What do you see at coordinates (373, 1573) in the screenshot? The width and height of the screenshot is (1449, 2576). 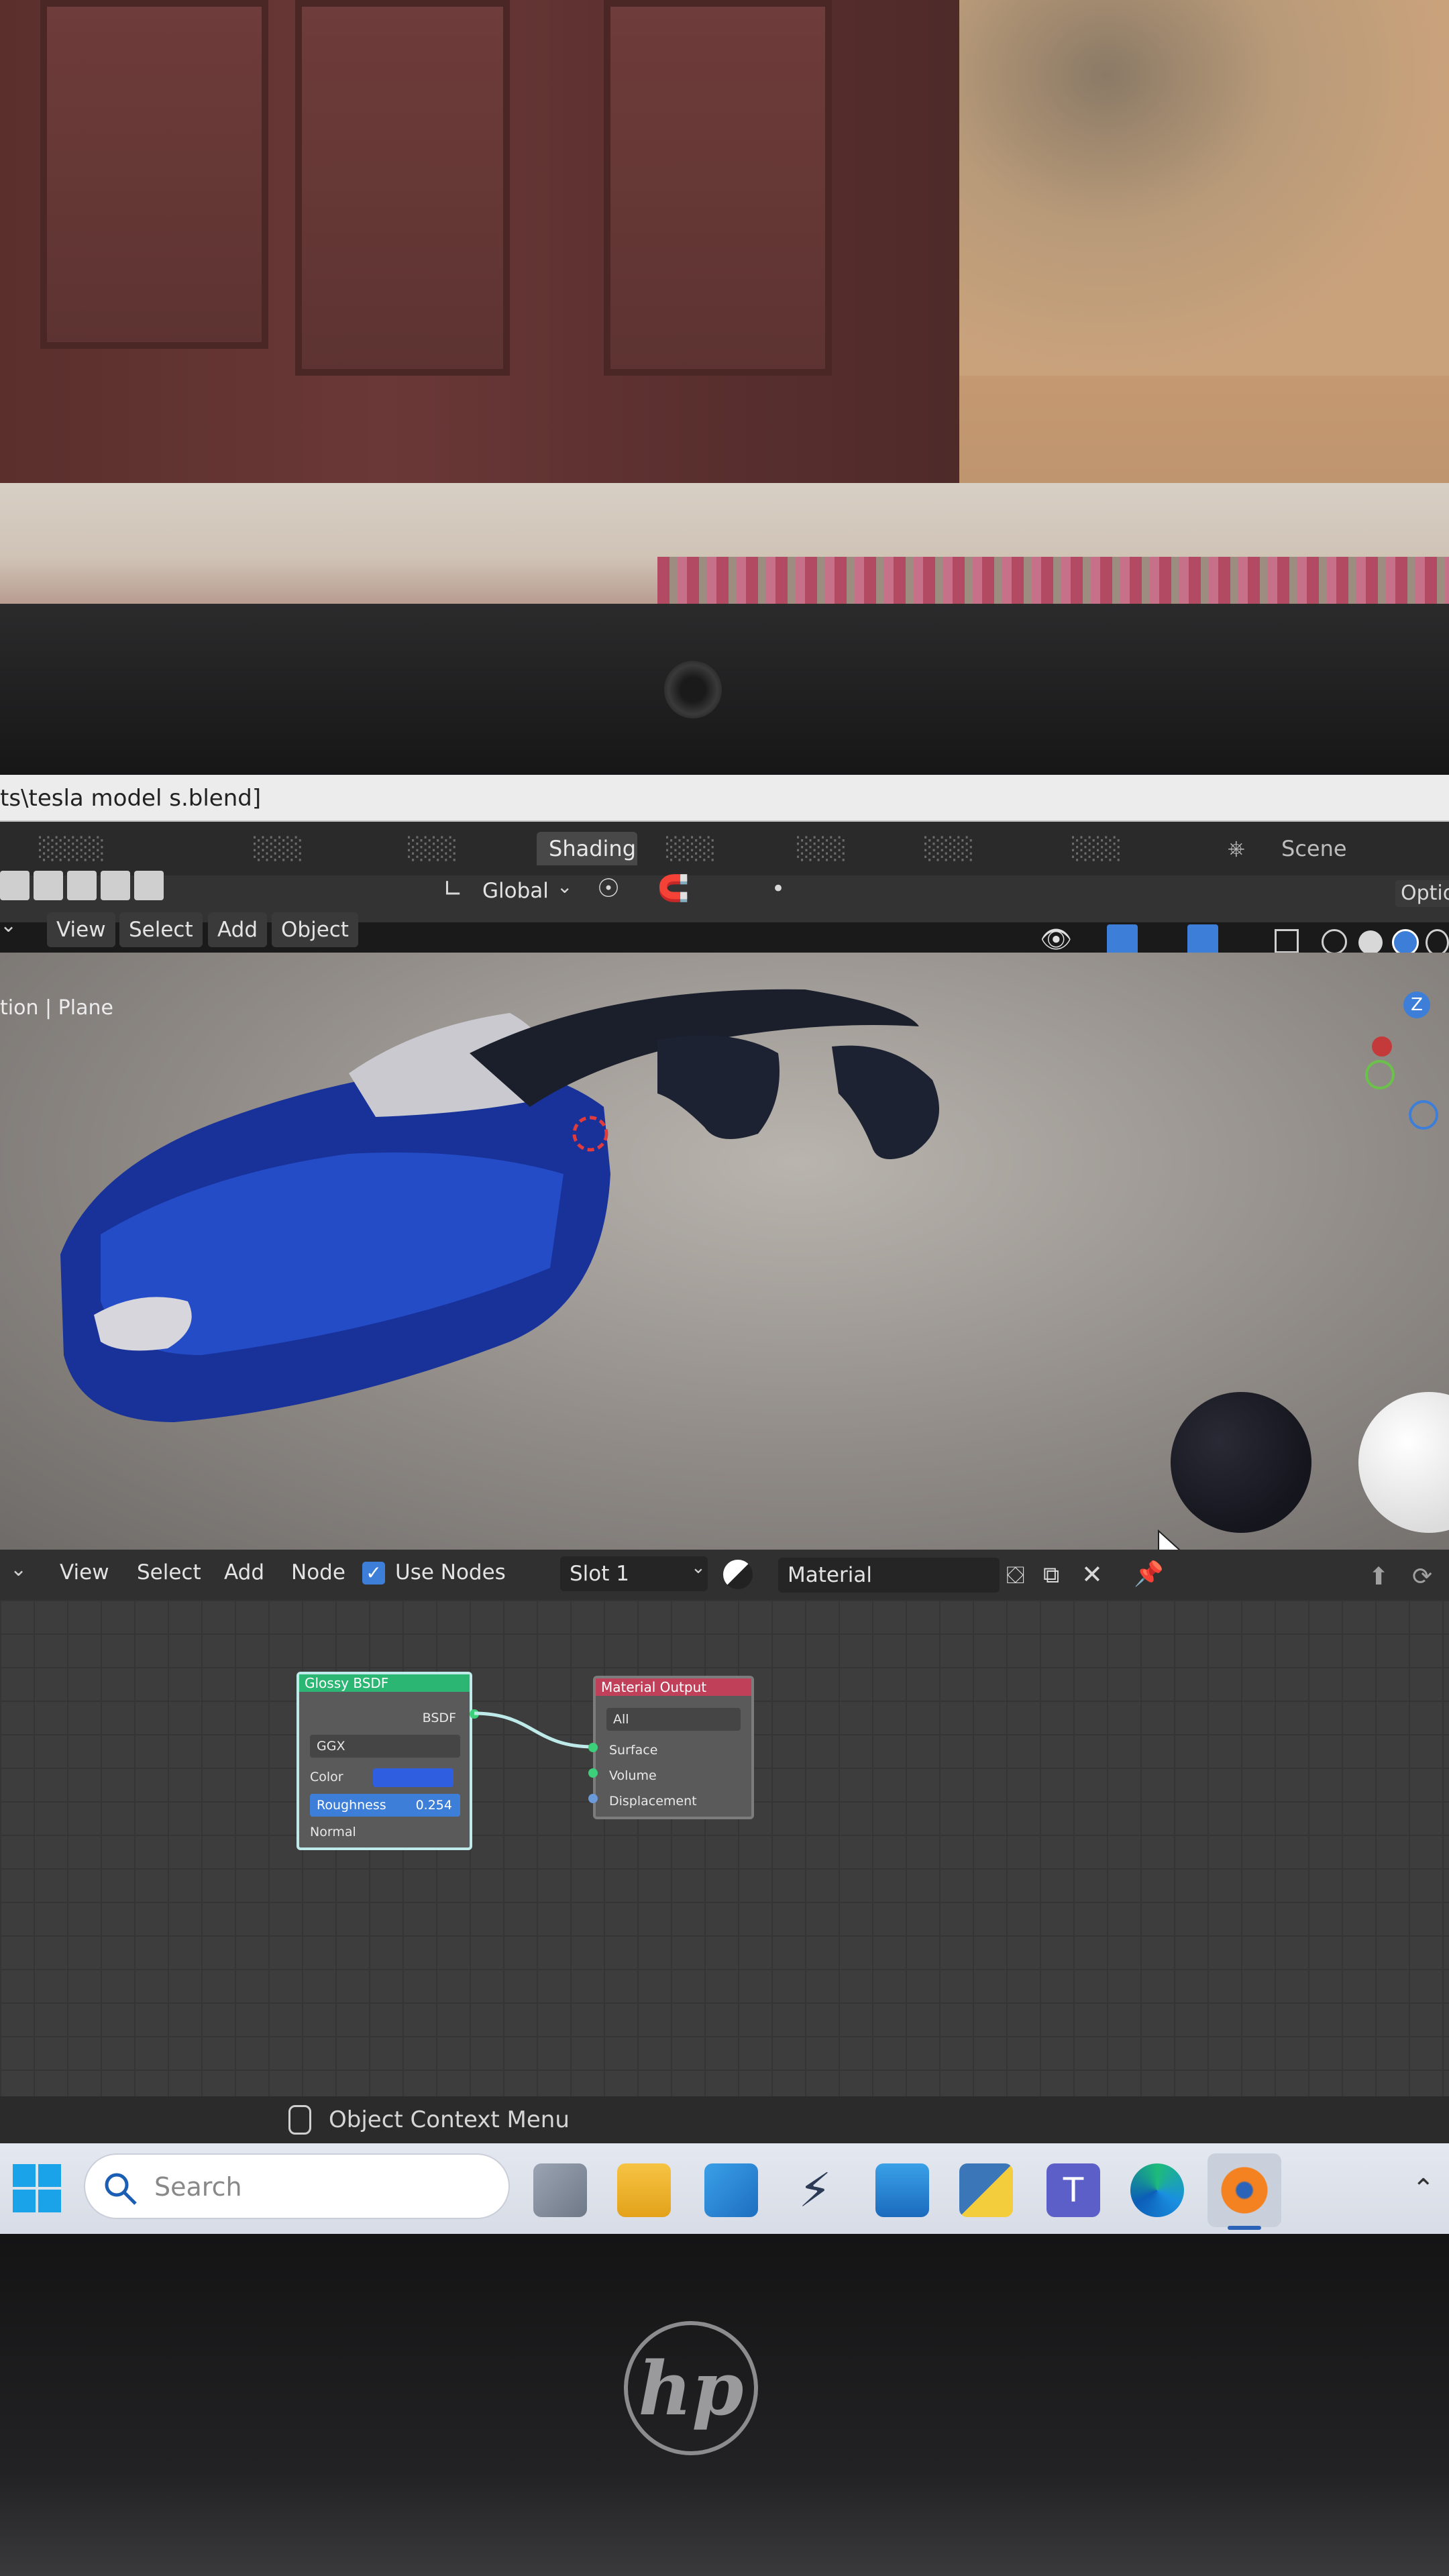 I see `use-nodes-checkbox: ✓` at bounding box center [373, 1573].